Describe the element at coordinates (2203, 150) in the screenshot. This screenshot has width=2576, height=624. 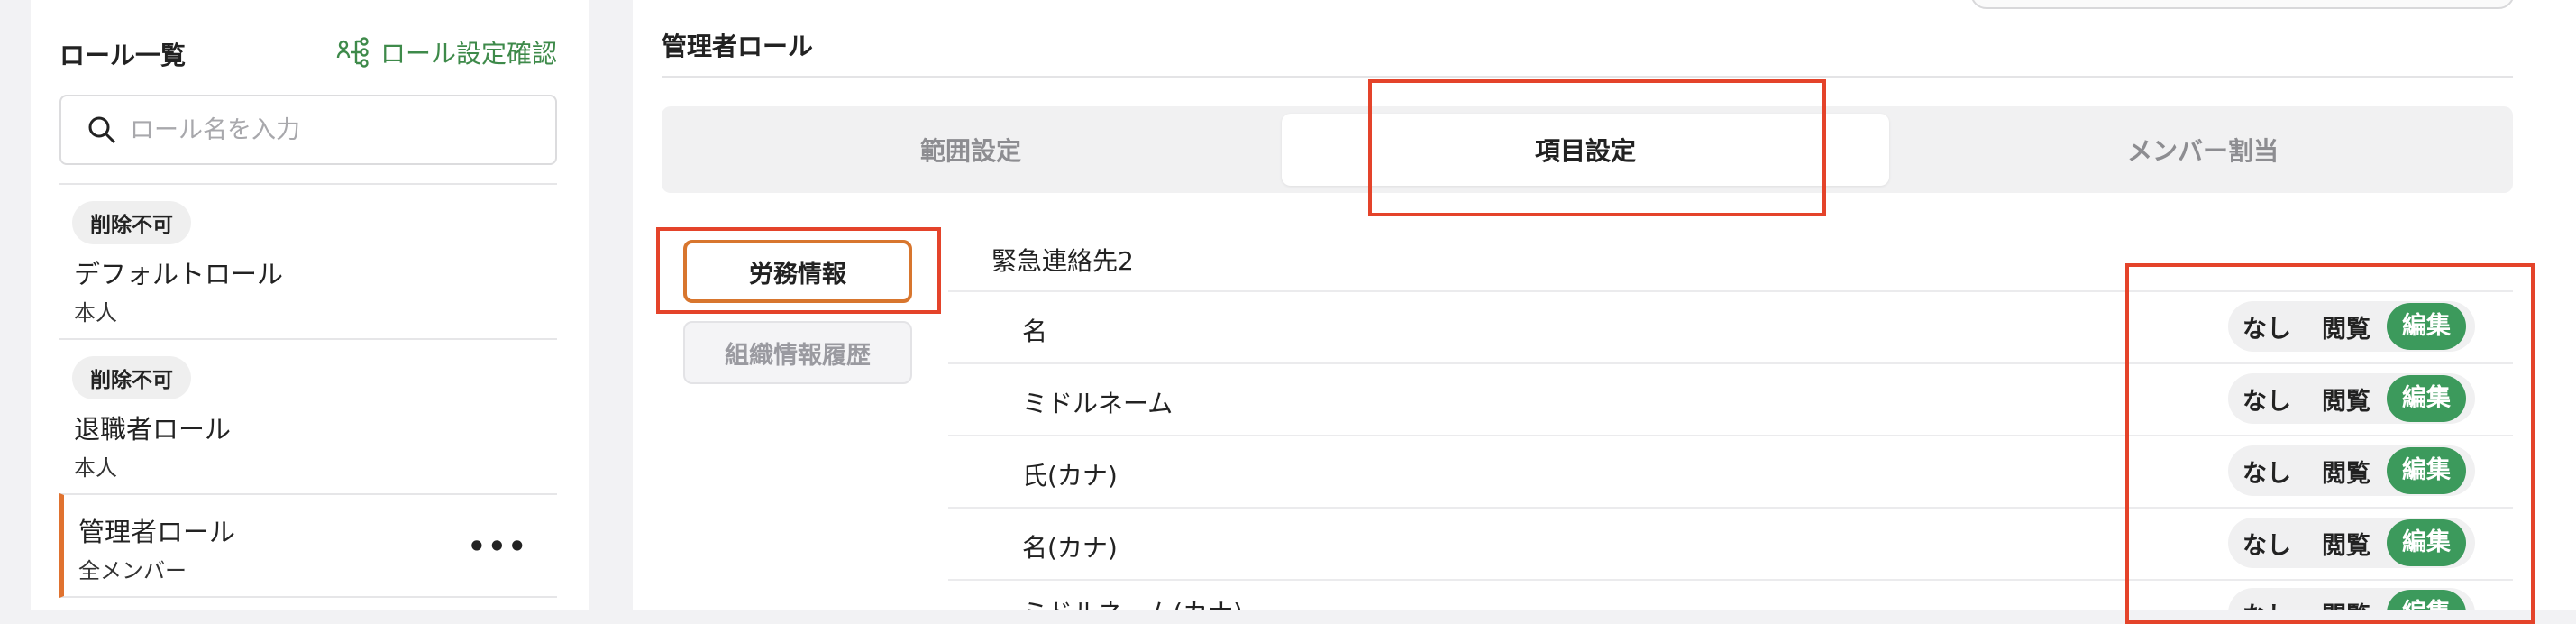
I see `tab-member-assignment: メンバー割当` at that location.